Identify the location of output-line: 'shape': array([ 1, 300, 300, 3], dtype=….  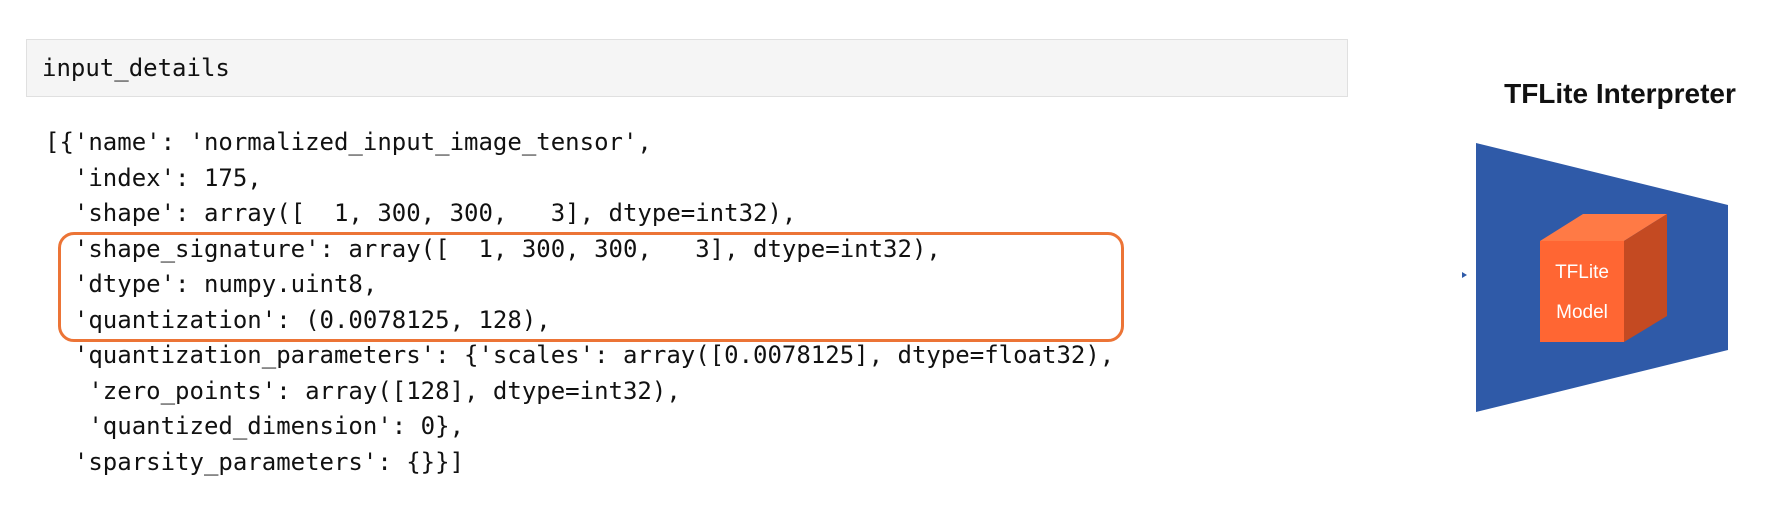
(421, 213).